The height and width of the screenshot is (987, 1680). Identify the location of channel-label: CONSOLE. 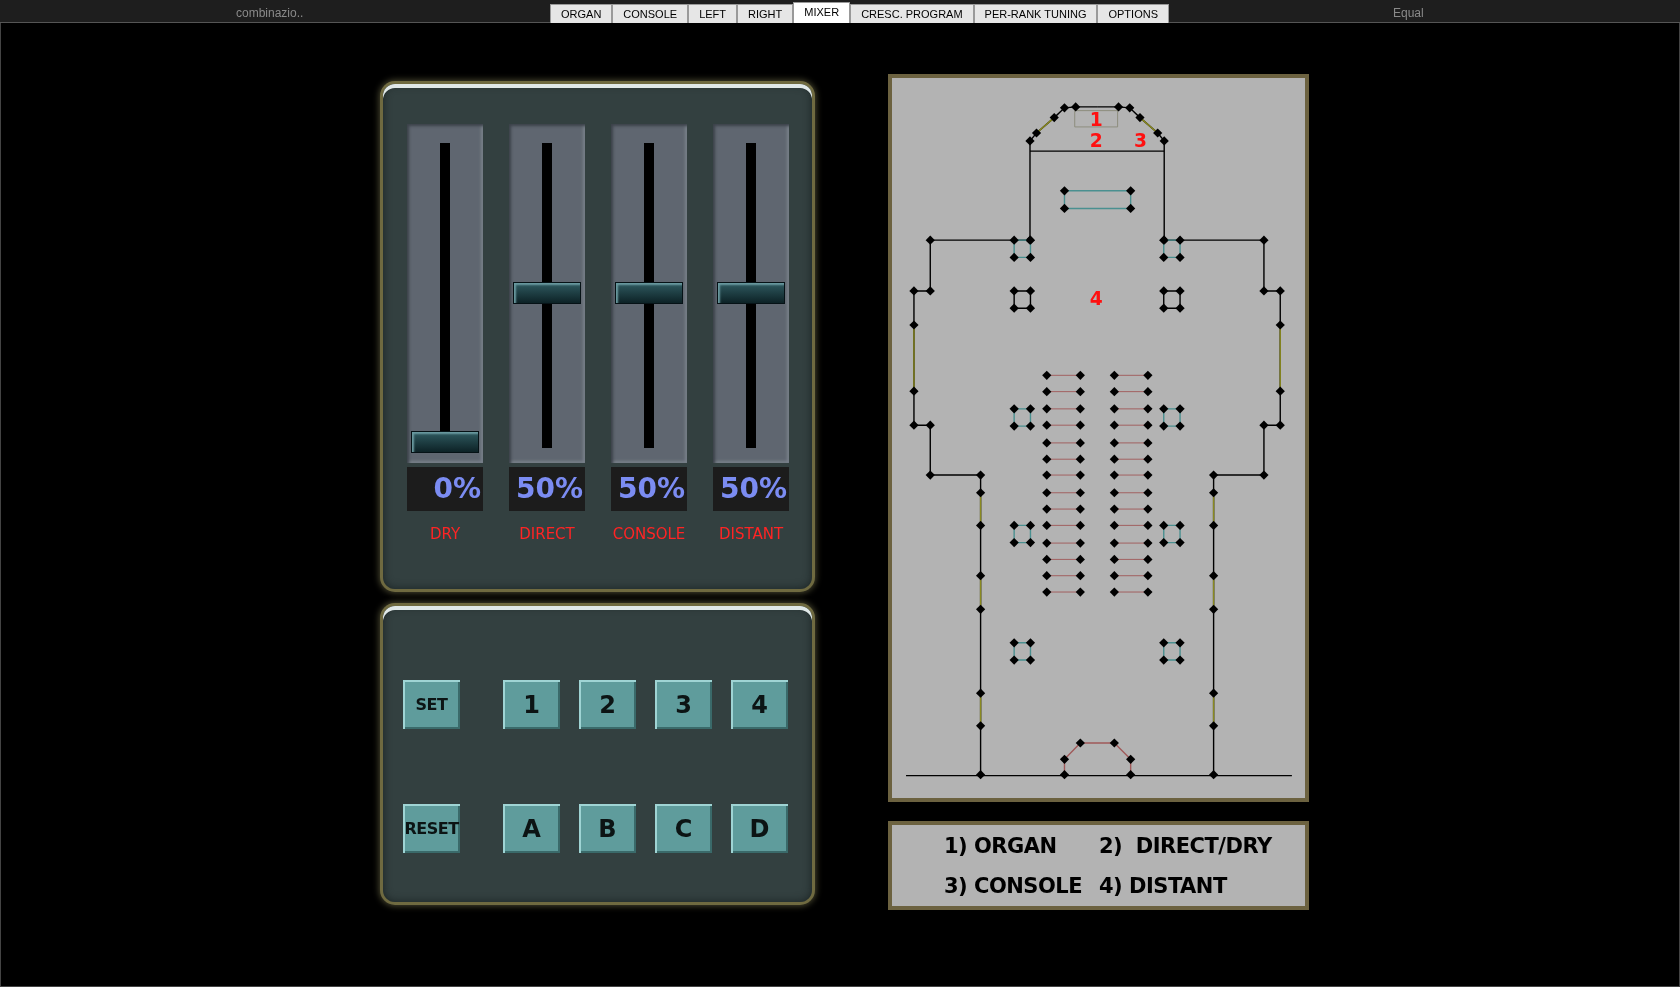
(649, 534).